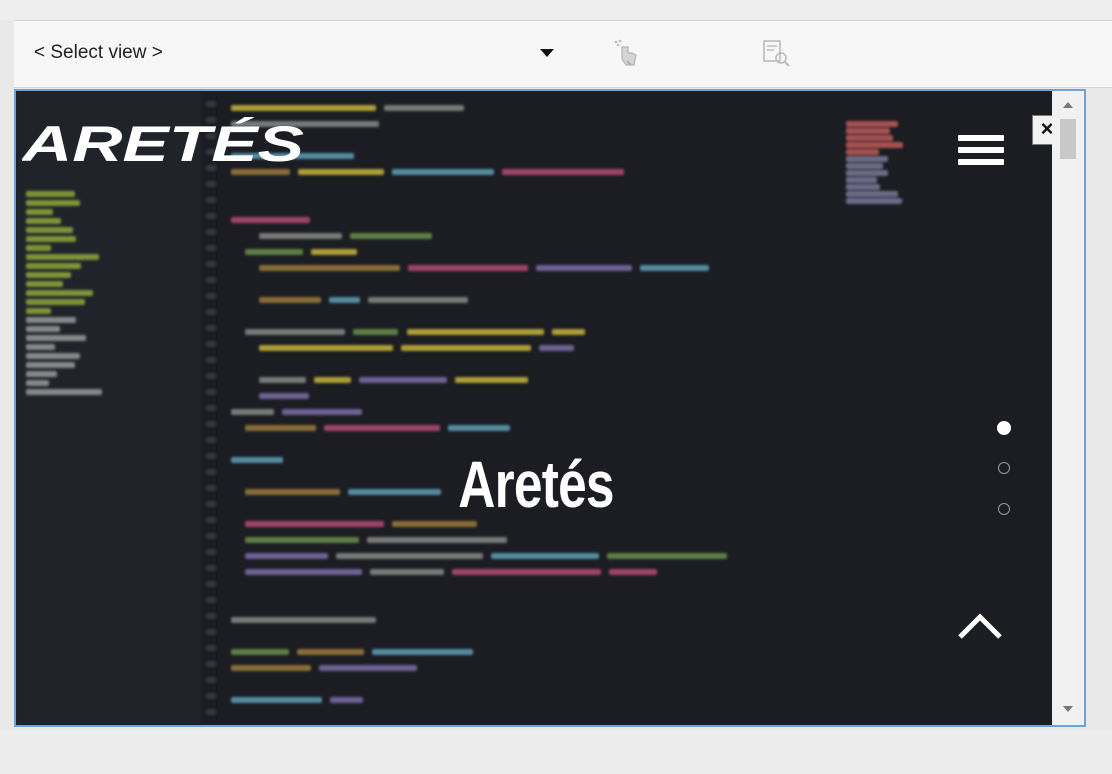 This screenshot has height=774, width=1112. What do you see at coordinates (980, 625) in the screenshot?
I see `scroll-to-top-icon` at bounding box center [980, 625].